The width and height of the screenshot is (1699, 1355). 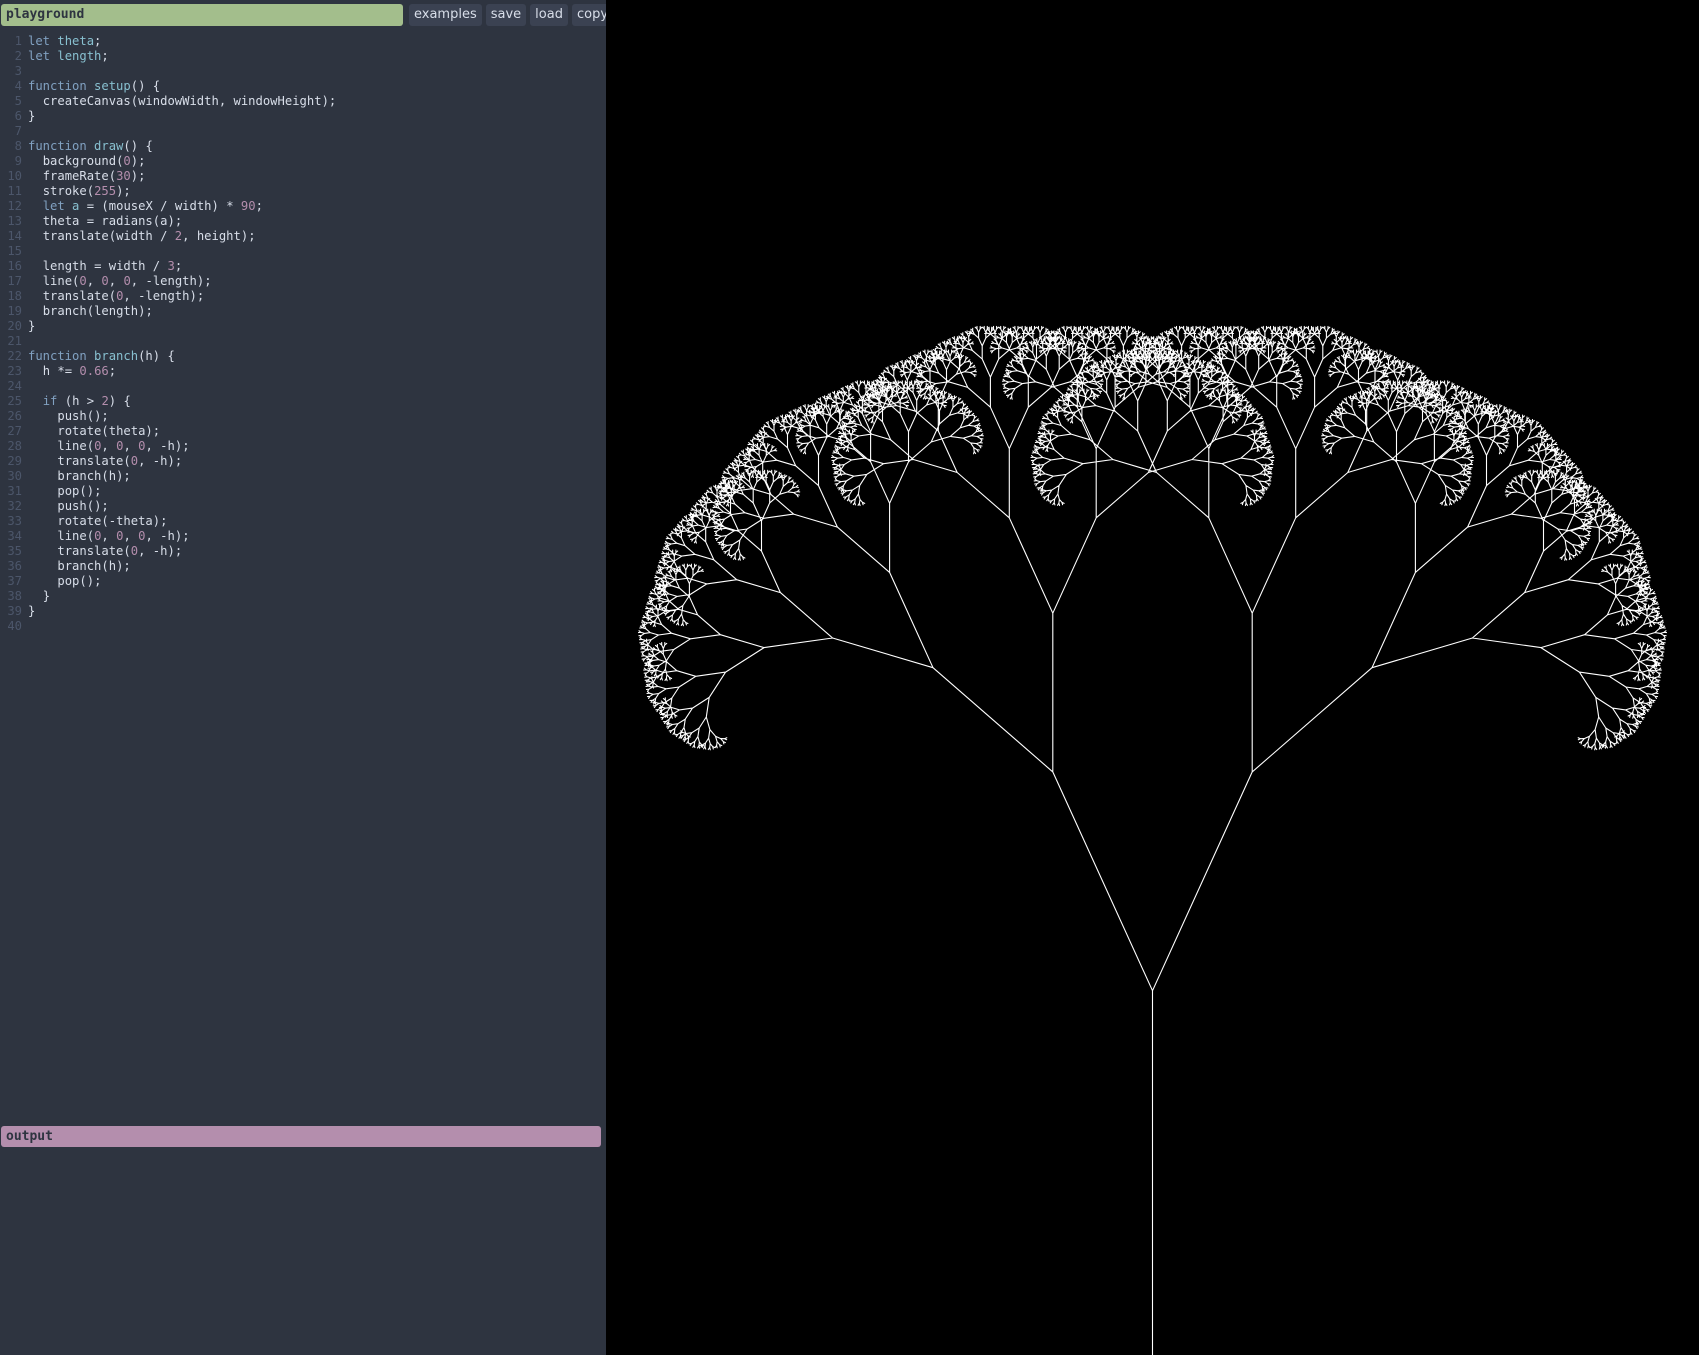 I want to click on line-number: 38, so click(x=14, y=596).